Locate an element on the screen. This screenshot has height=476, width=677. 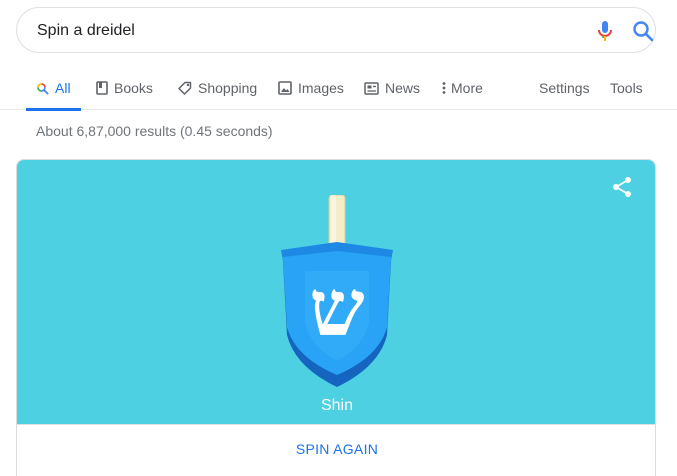
tab-settings: Settings is located at coordinates (564, 88).